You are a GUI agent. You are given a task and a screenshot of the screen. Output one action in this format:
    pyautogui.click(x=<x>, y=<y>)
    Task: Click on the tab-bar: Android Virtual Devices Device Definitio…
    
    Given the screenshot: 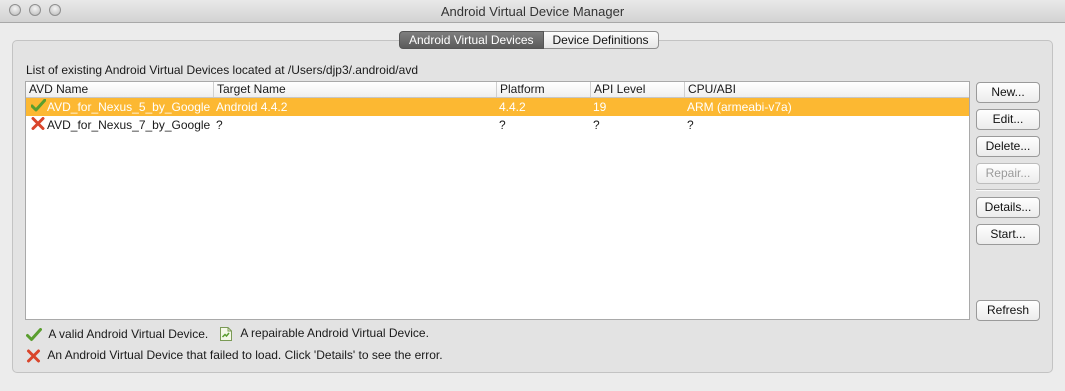 What is the action you would take?
    pyautogui.click(x=529, y=40)
    